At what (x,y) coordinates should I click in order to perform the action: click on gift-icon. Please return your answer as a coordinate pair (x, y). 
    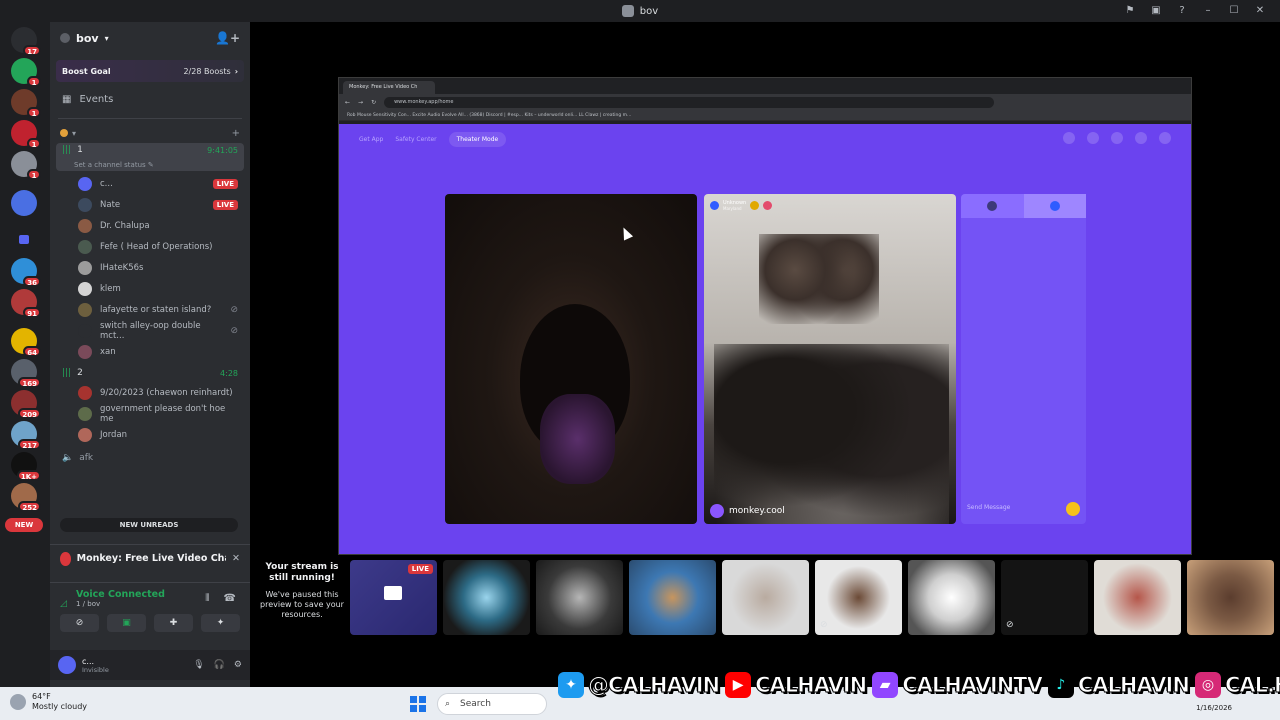
    Looking at the image, I should click on (1073, 509).